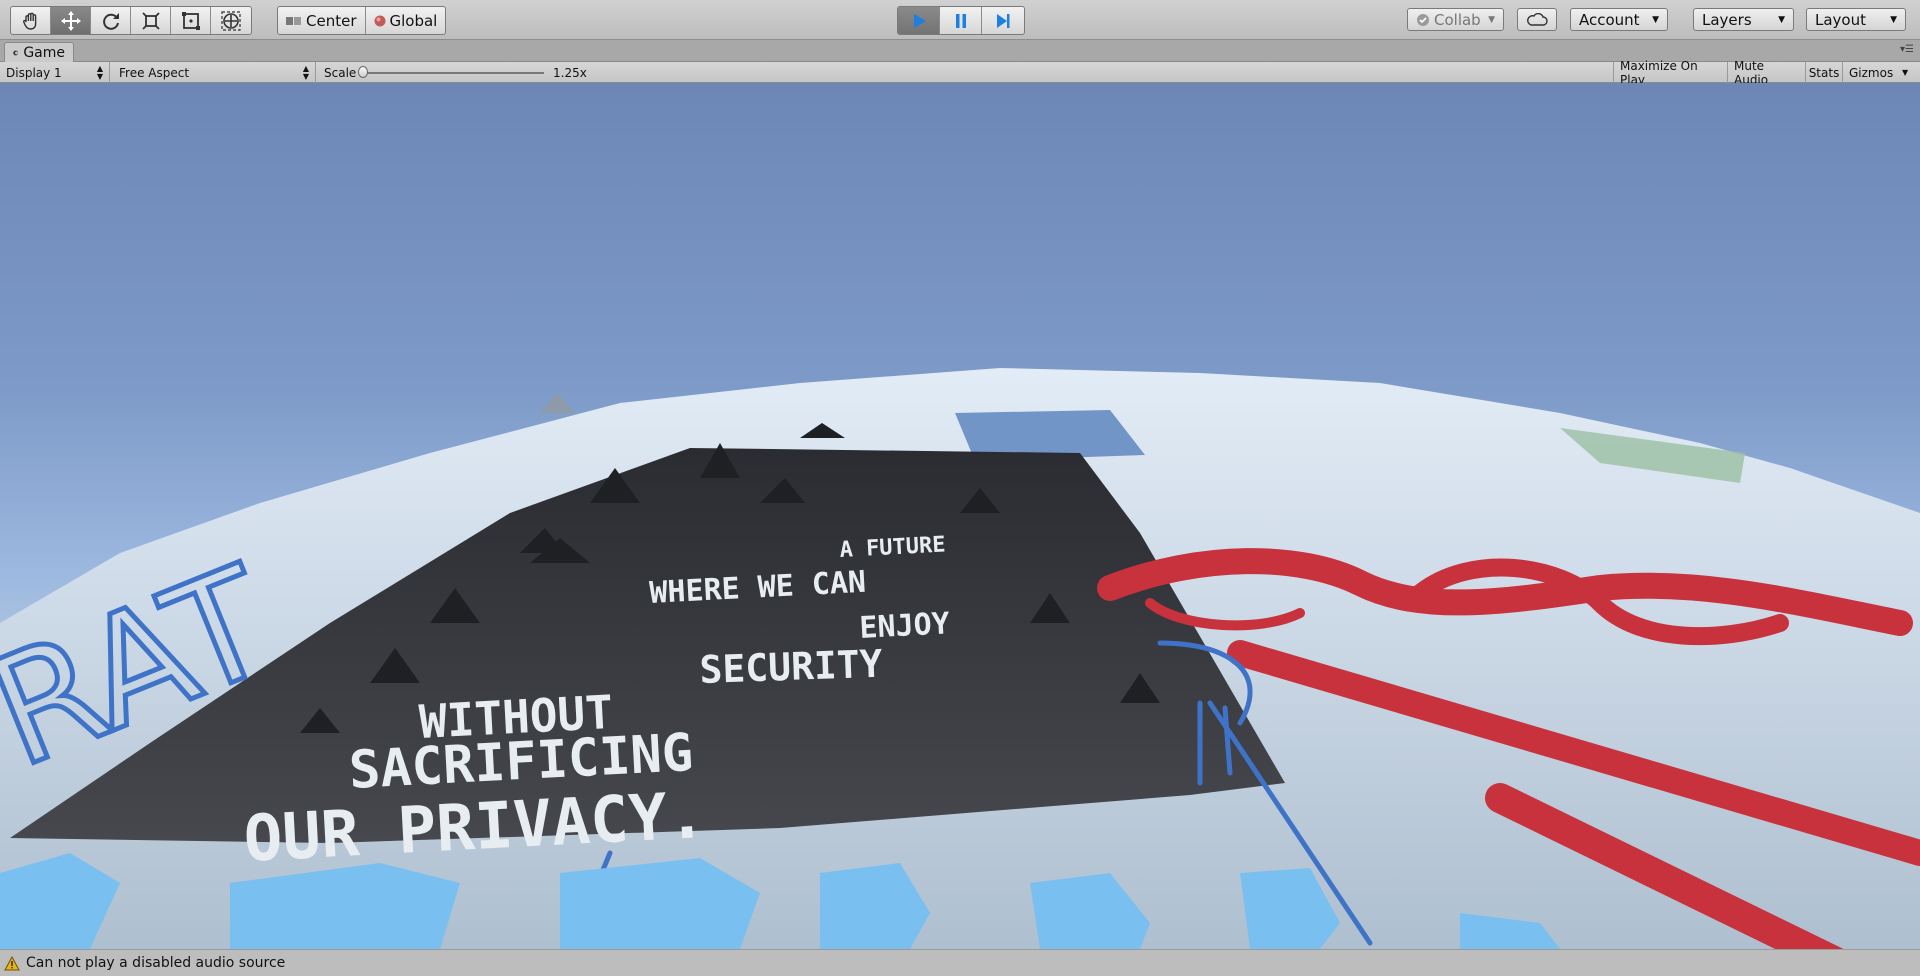 The height and width of the screenshot is (976, 1920). What do you see at coordinates (1766, 73) in the screenshot?
I see `mute-audio-toggle: Mute Audio` at bounding box center [1766, 73].